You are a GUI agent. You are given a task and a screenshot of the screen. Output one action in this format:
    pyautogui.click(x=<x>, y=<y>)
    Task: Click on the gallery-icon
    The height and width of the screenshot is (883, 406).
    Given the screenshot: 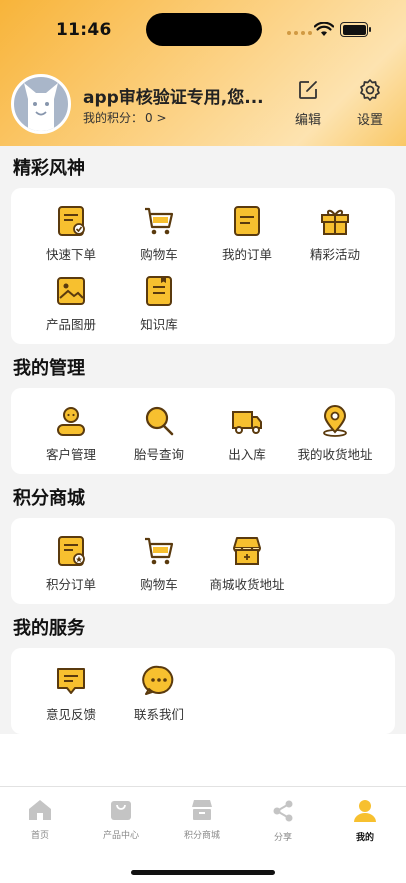 What is the action you would take?
    pyautogui.click(x=71, y=291)
    